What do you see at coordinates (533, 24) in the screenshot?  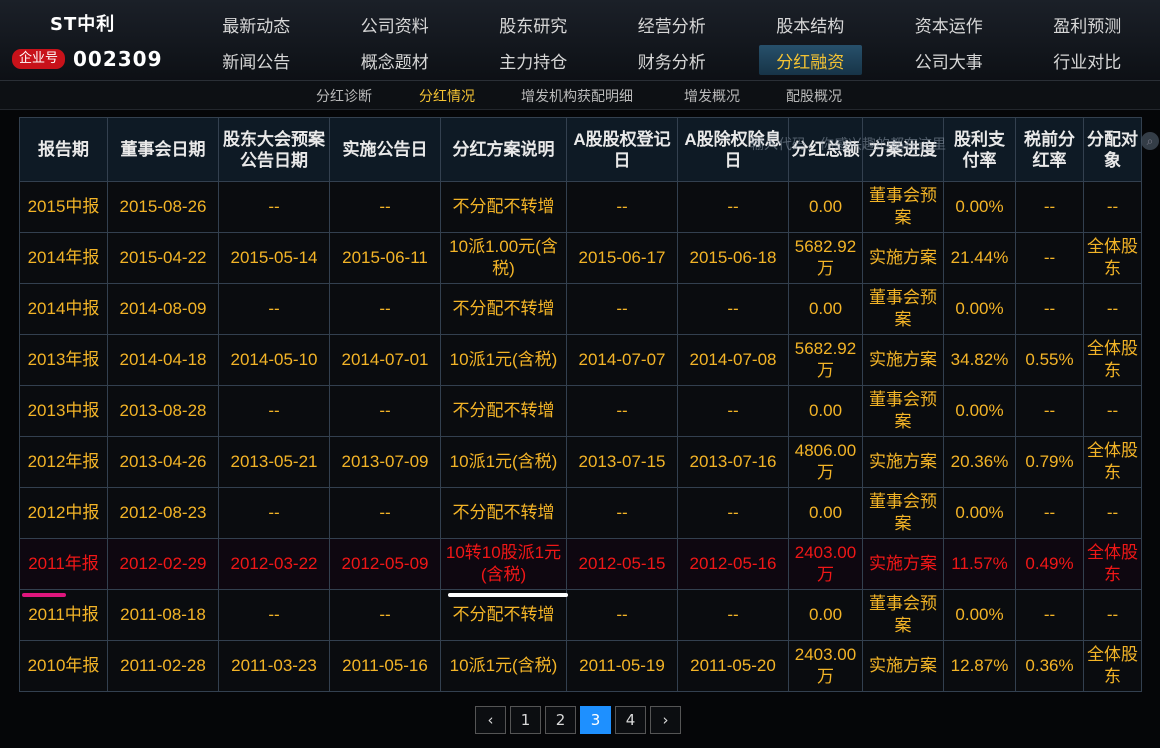 I see `nav-item-1-3: 股东研究` at bounding box center [533, 24].